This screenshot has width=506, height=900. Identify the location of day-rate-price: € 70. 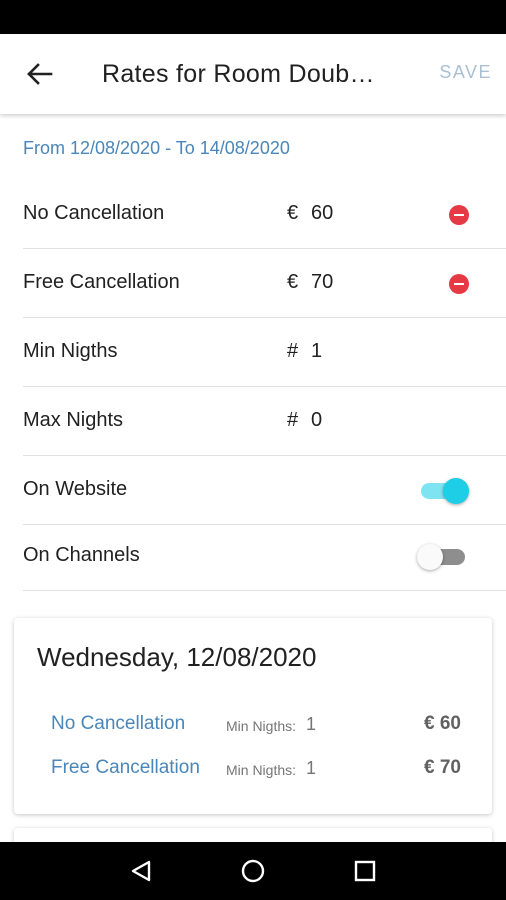
(442, 767).